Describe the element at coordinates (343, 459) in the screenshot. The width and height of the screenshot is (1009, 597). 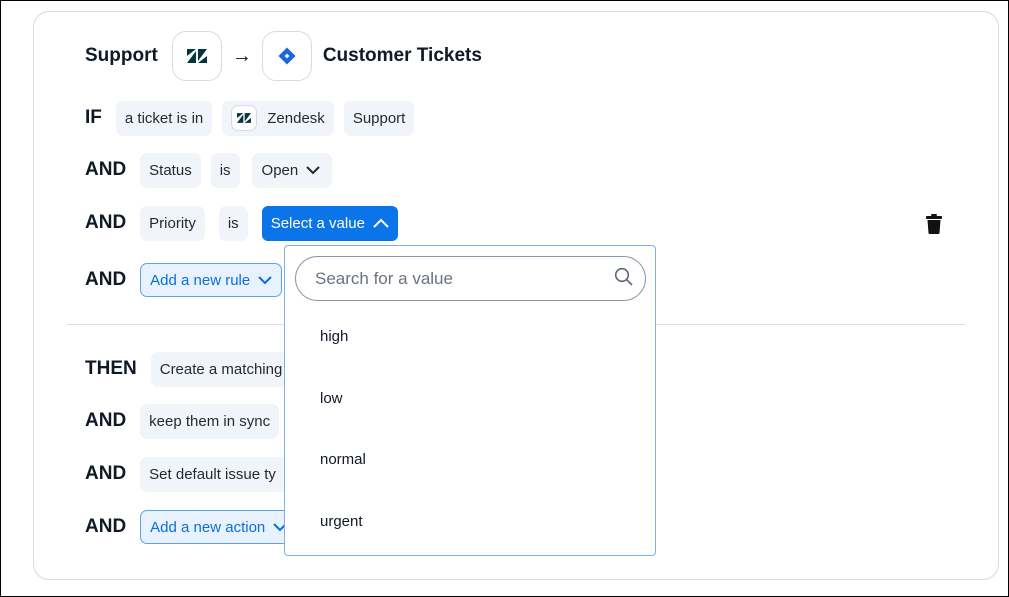
I see `dropdown-option-normal: normal` at that location.